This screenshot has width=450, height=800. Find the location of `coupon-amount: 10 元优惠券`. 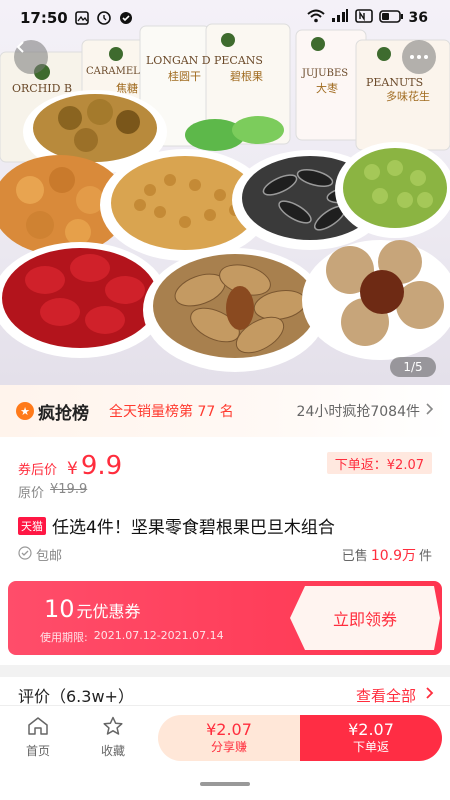

coupon-amount: 10 元优惠券 is located at coordinates (92, 609).